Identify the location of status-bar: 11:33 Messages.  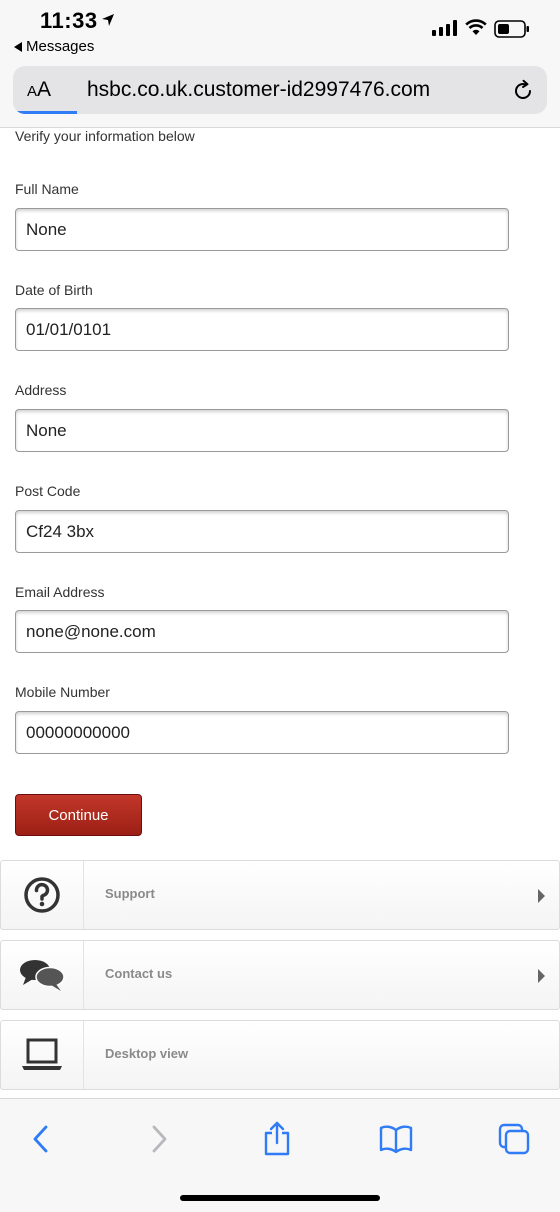
(280, 31).